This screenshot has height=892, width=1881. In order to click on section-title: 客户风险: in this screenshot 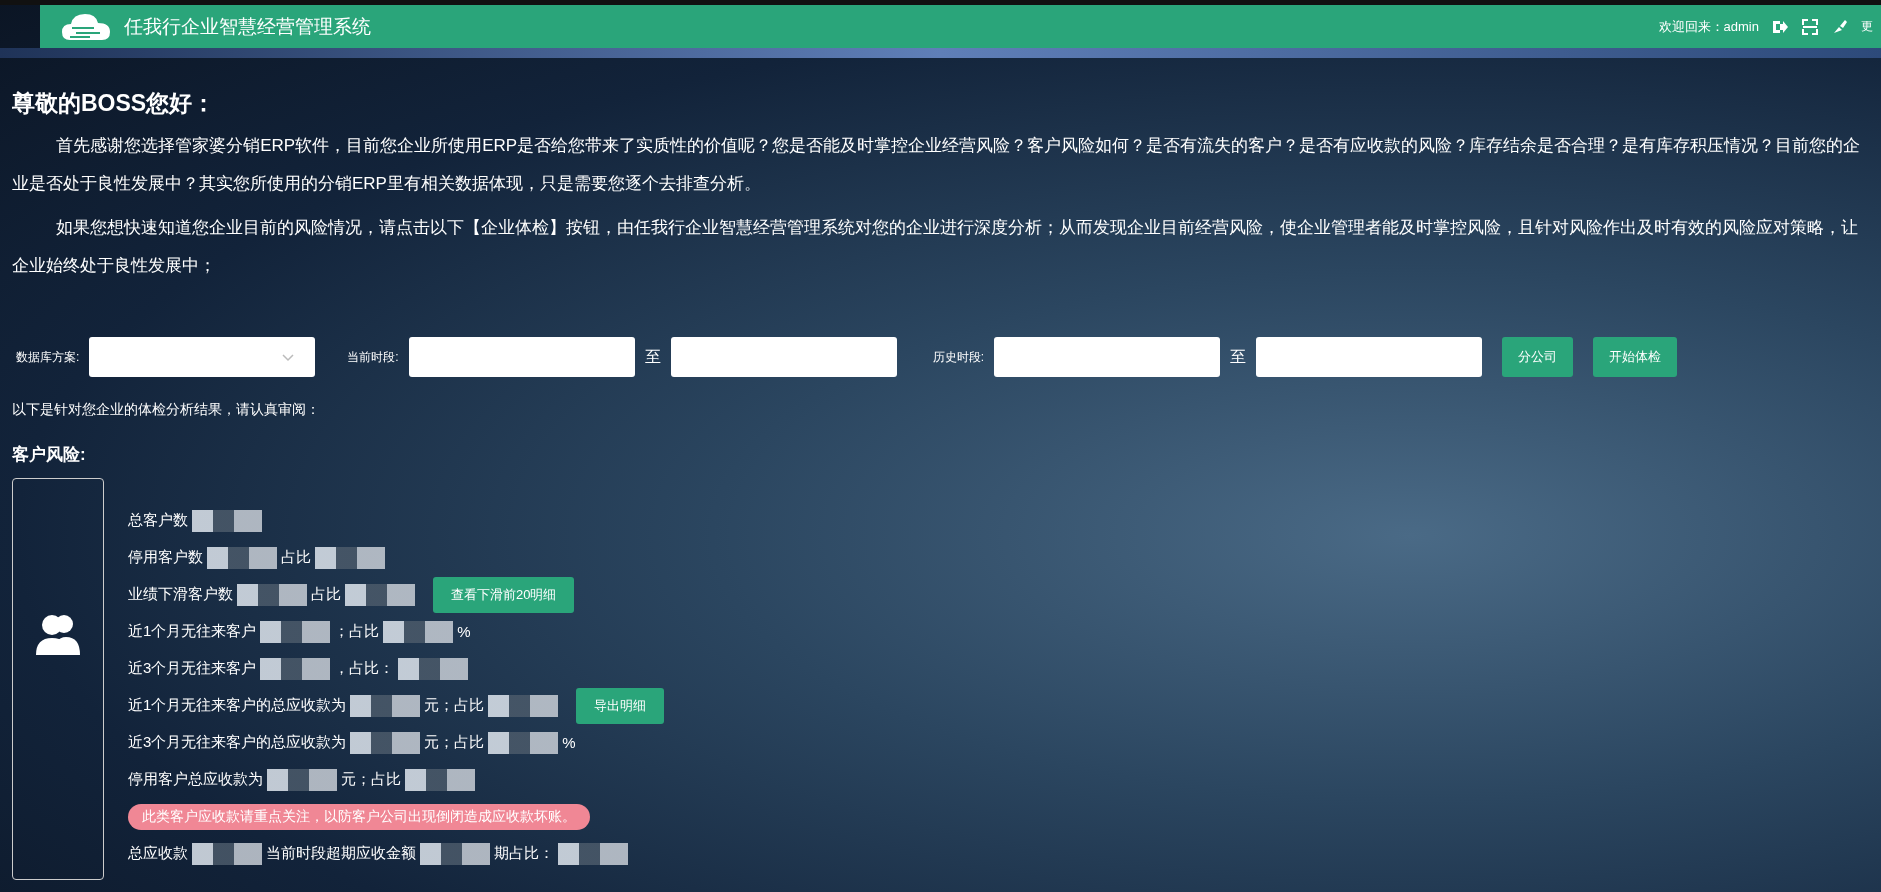, I will do `click(49, 455)`.